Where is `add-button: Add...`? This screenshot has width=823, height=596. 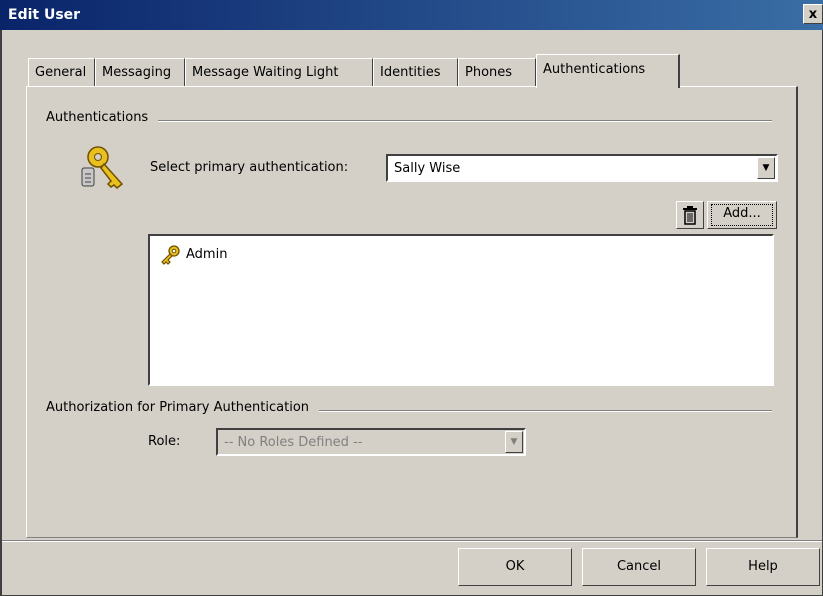 add-button: Add... is located at coordinates (742, 215).